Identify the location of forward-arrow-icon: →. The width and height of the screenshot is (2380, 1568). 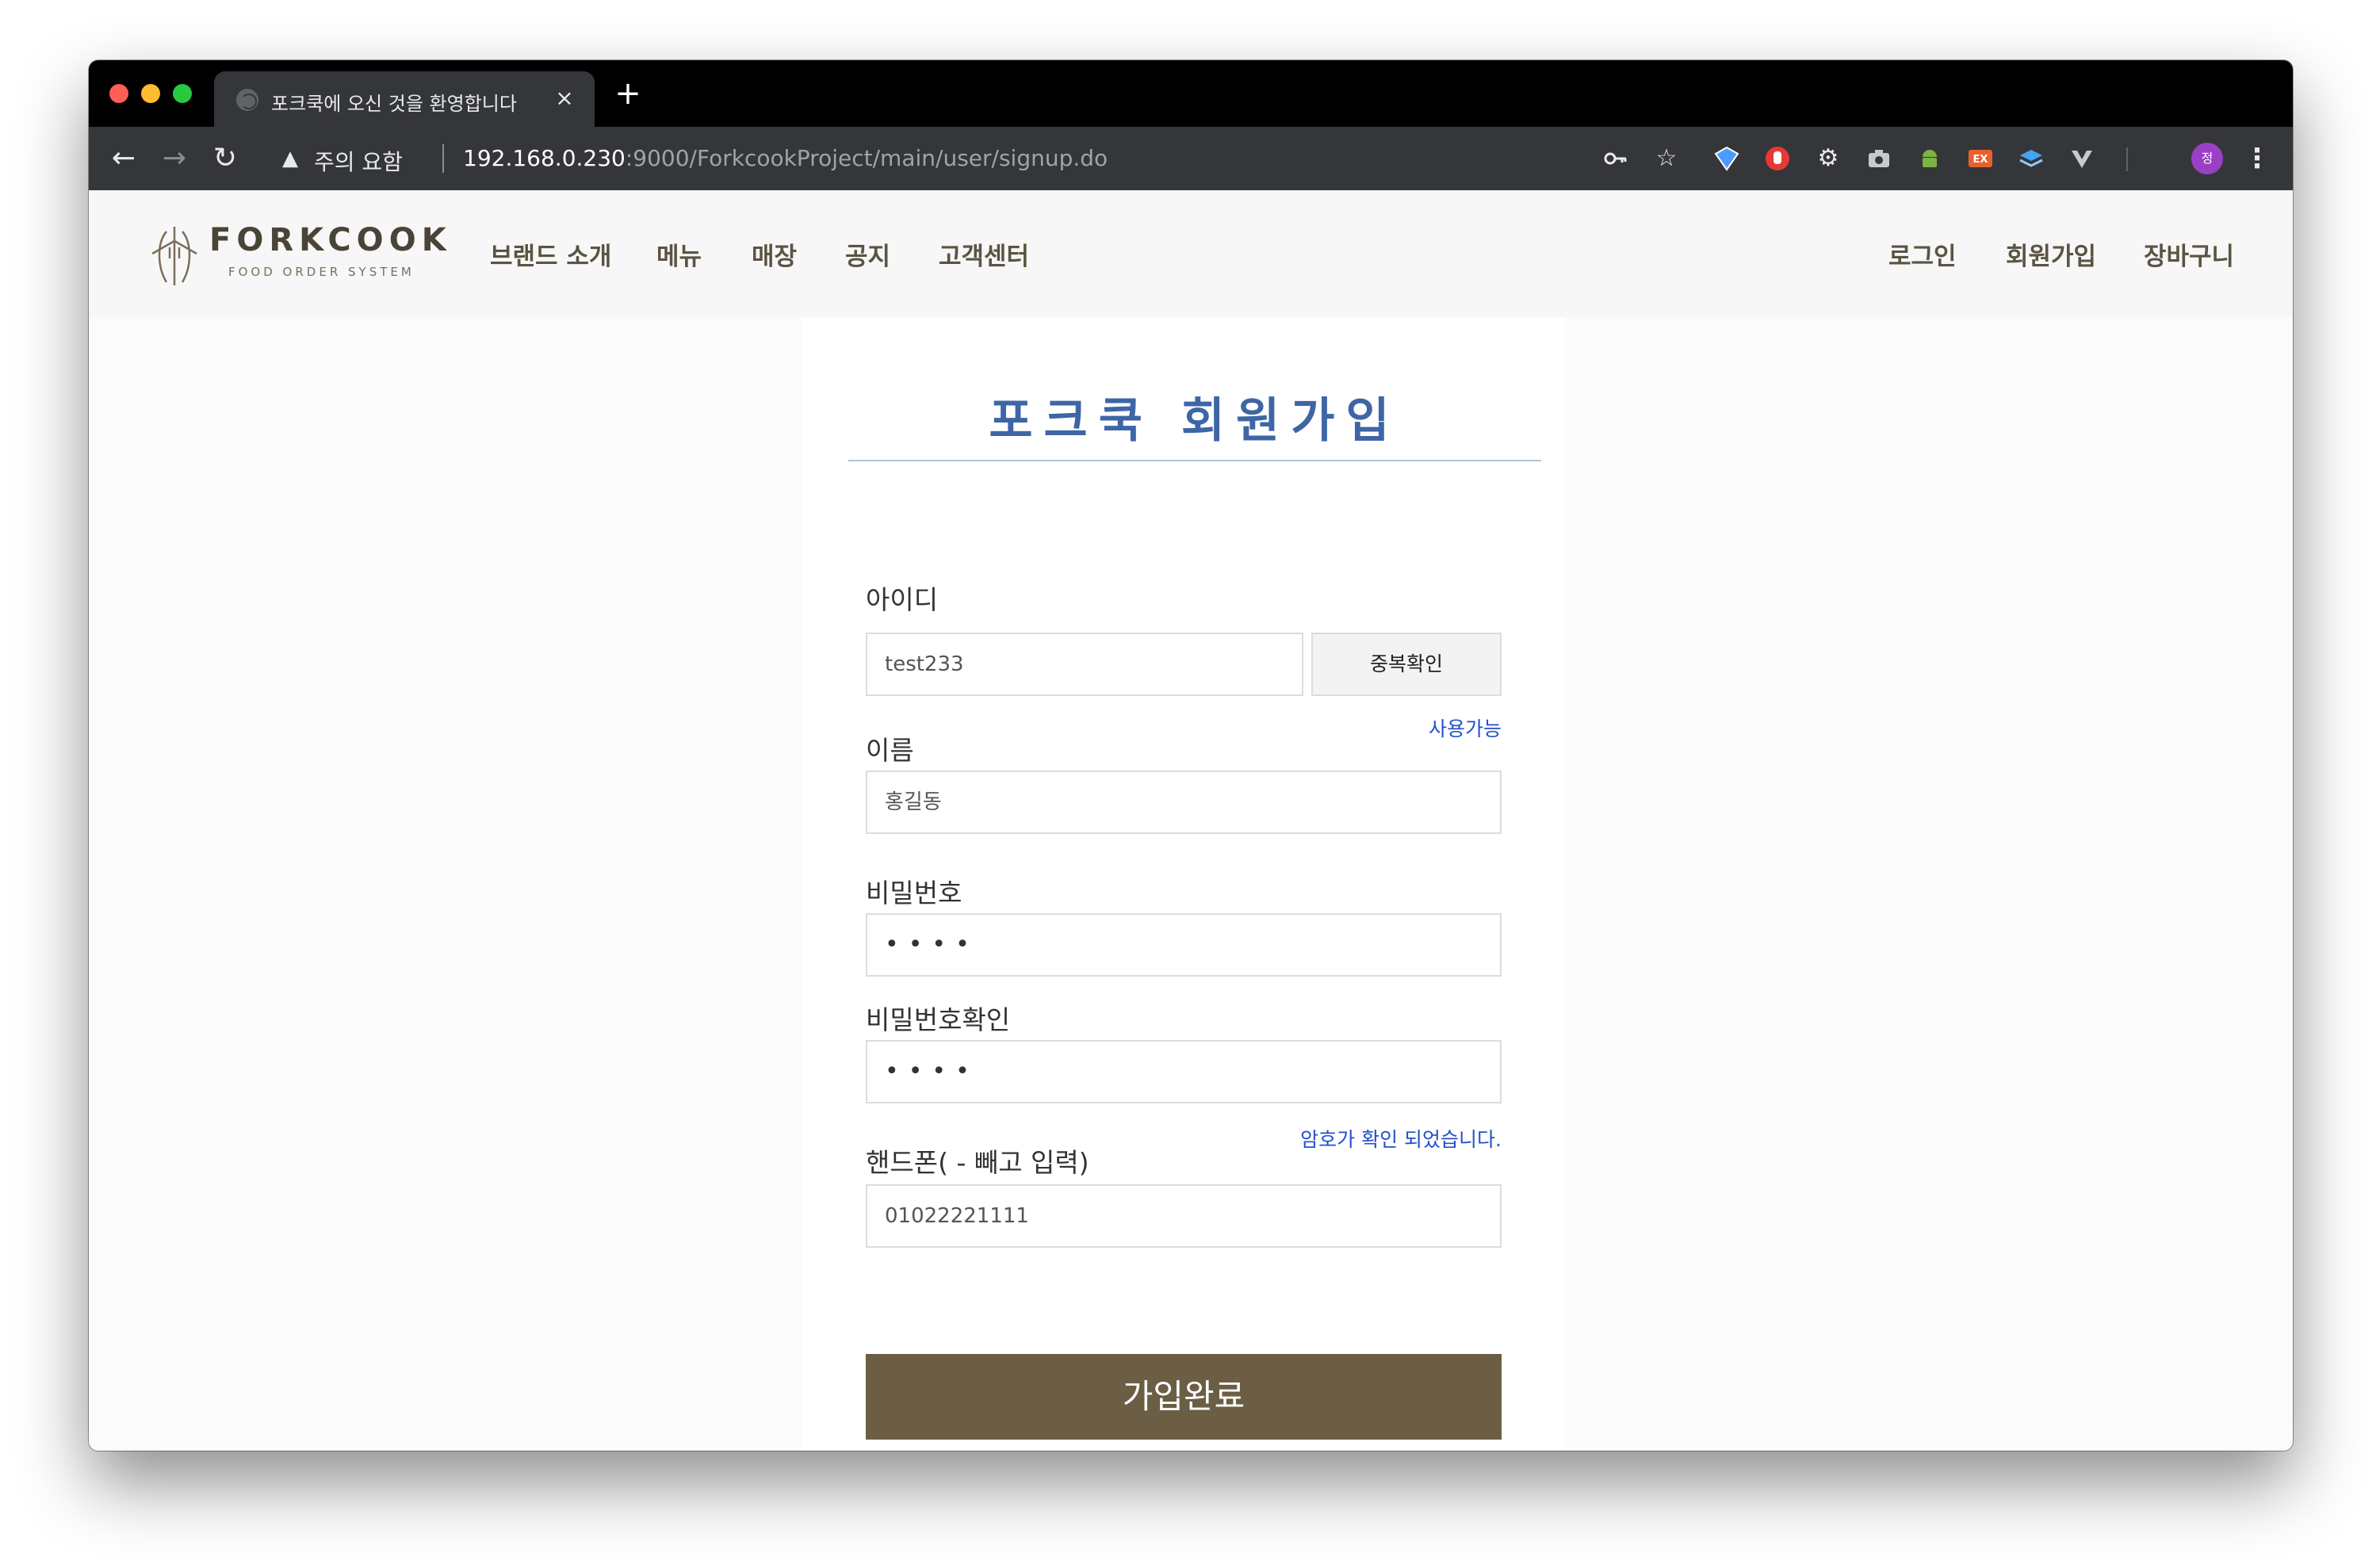
(174, 159).